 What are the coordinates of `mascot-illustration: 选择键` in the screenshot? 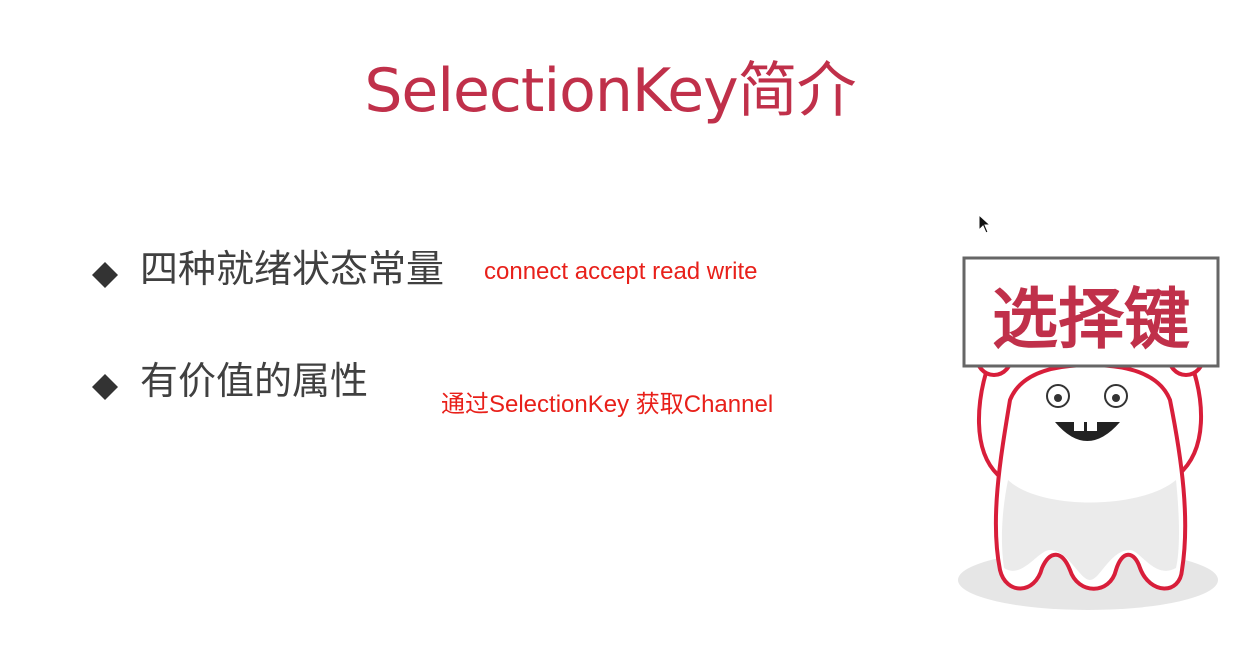 It's located at (1090, 437).